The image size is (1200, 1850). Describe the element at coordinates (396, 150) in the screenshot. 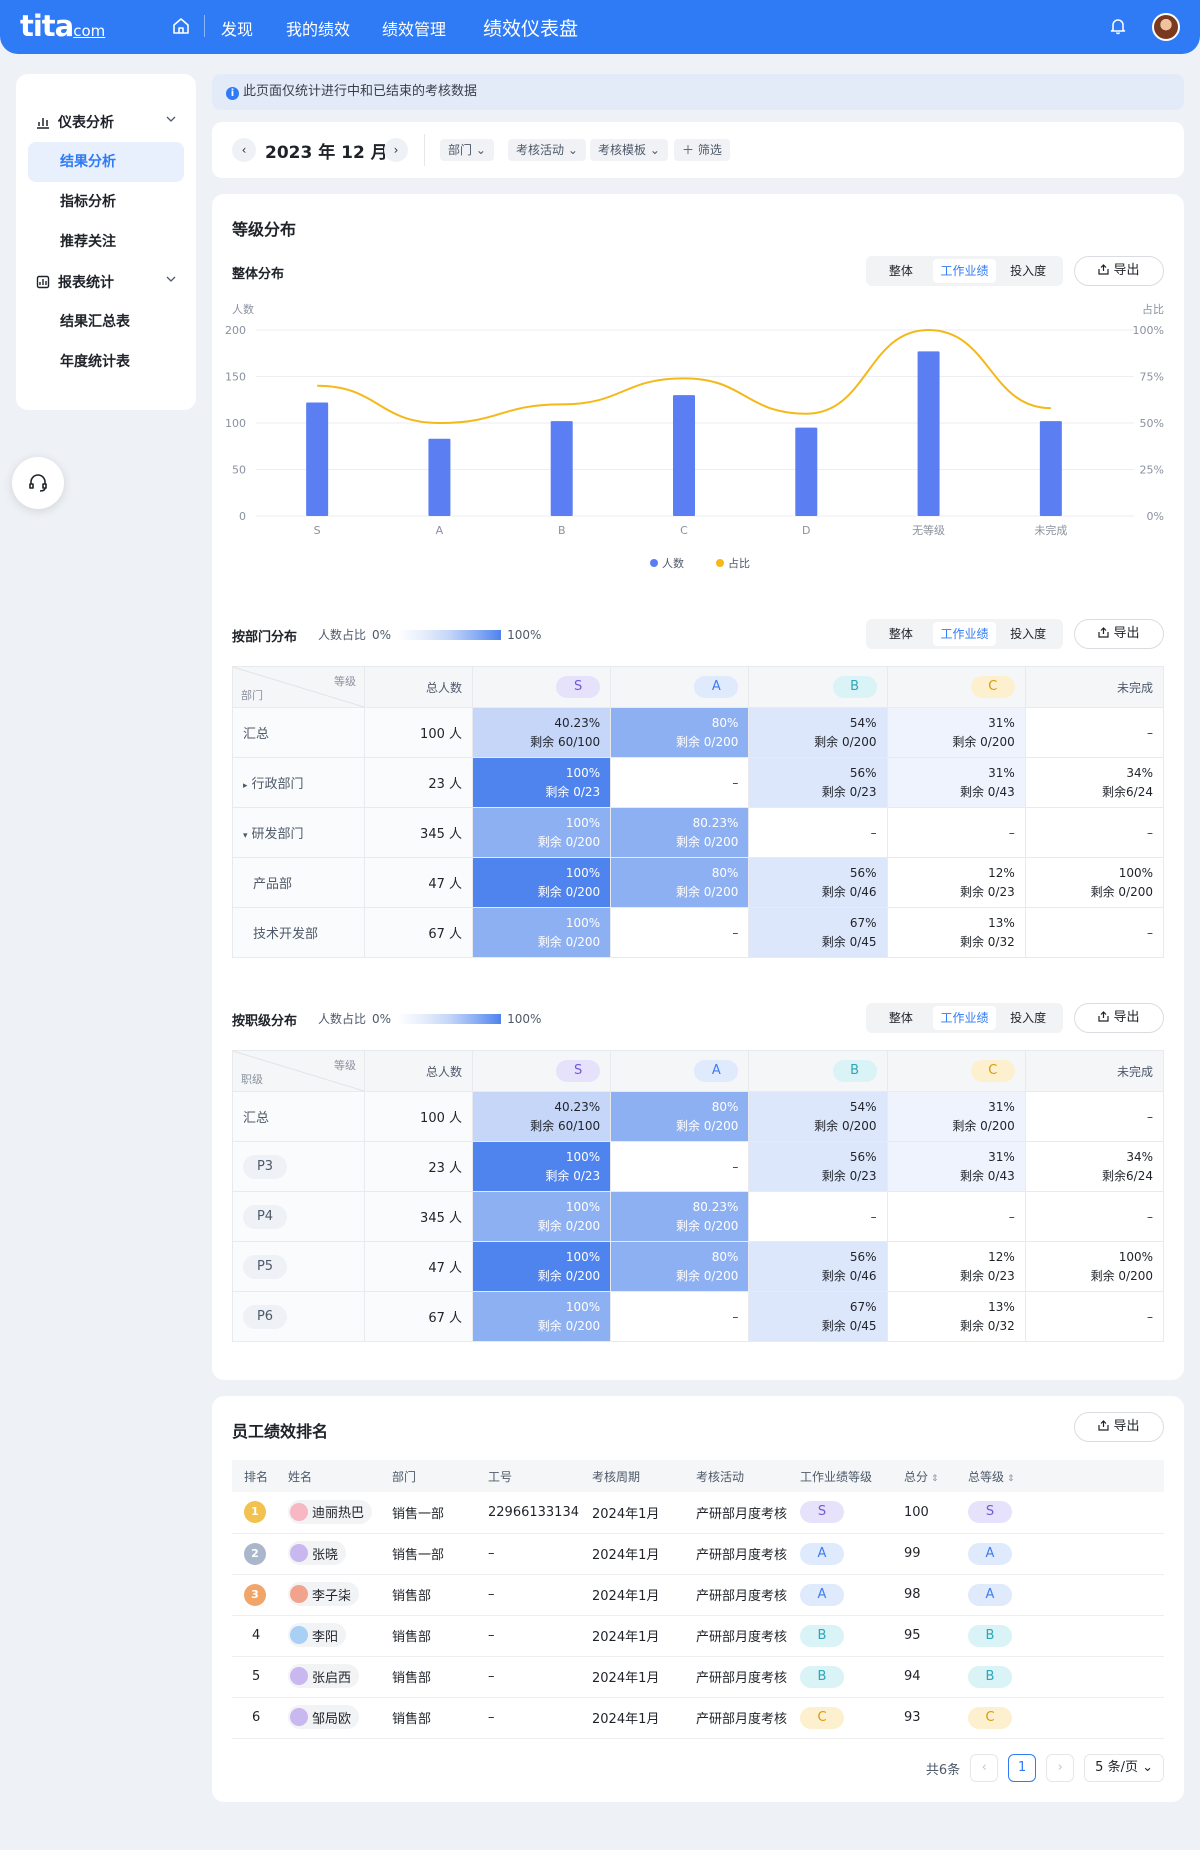

I see `next-month-button: ›` at that location.